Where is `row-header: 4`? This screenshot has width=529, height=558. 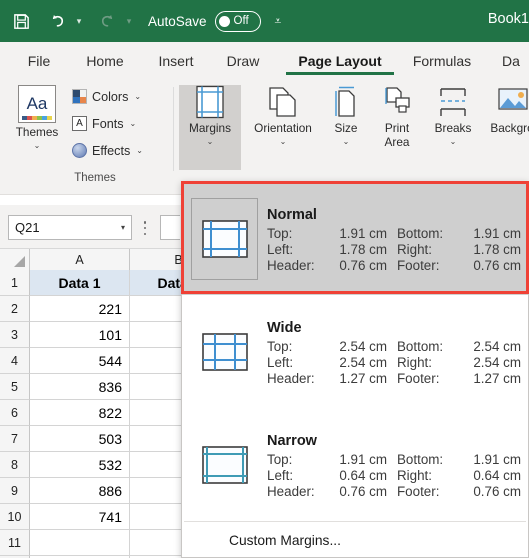
row-header: 4 is located at coordinates (15, 361).